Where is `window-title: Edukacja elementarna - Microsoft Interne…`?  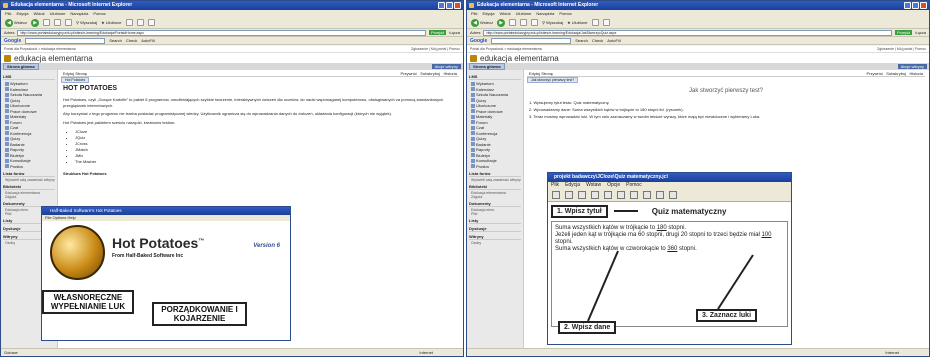
window-title: Edukacja elementarna - Microsoft Interne… is located at coordinates (538, 5).